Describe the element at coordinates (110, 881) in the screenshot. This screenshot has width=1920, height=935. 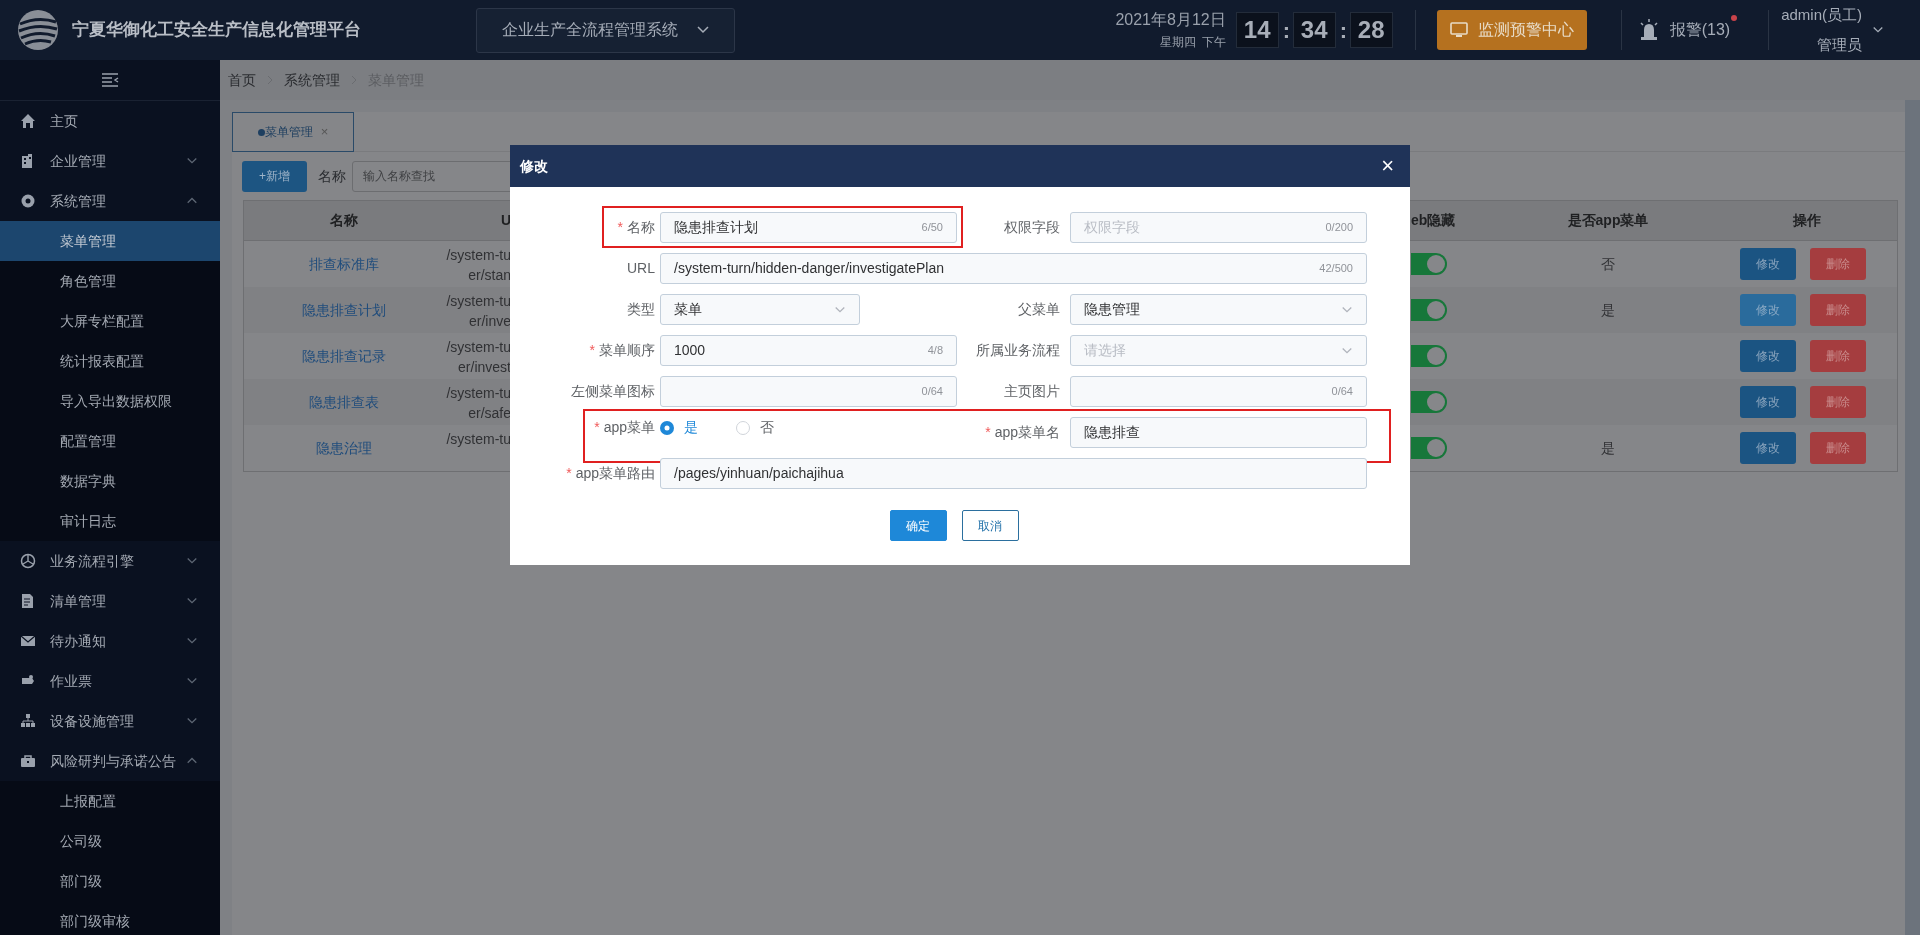
I see `submenu-item: 部门级` at that location.